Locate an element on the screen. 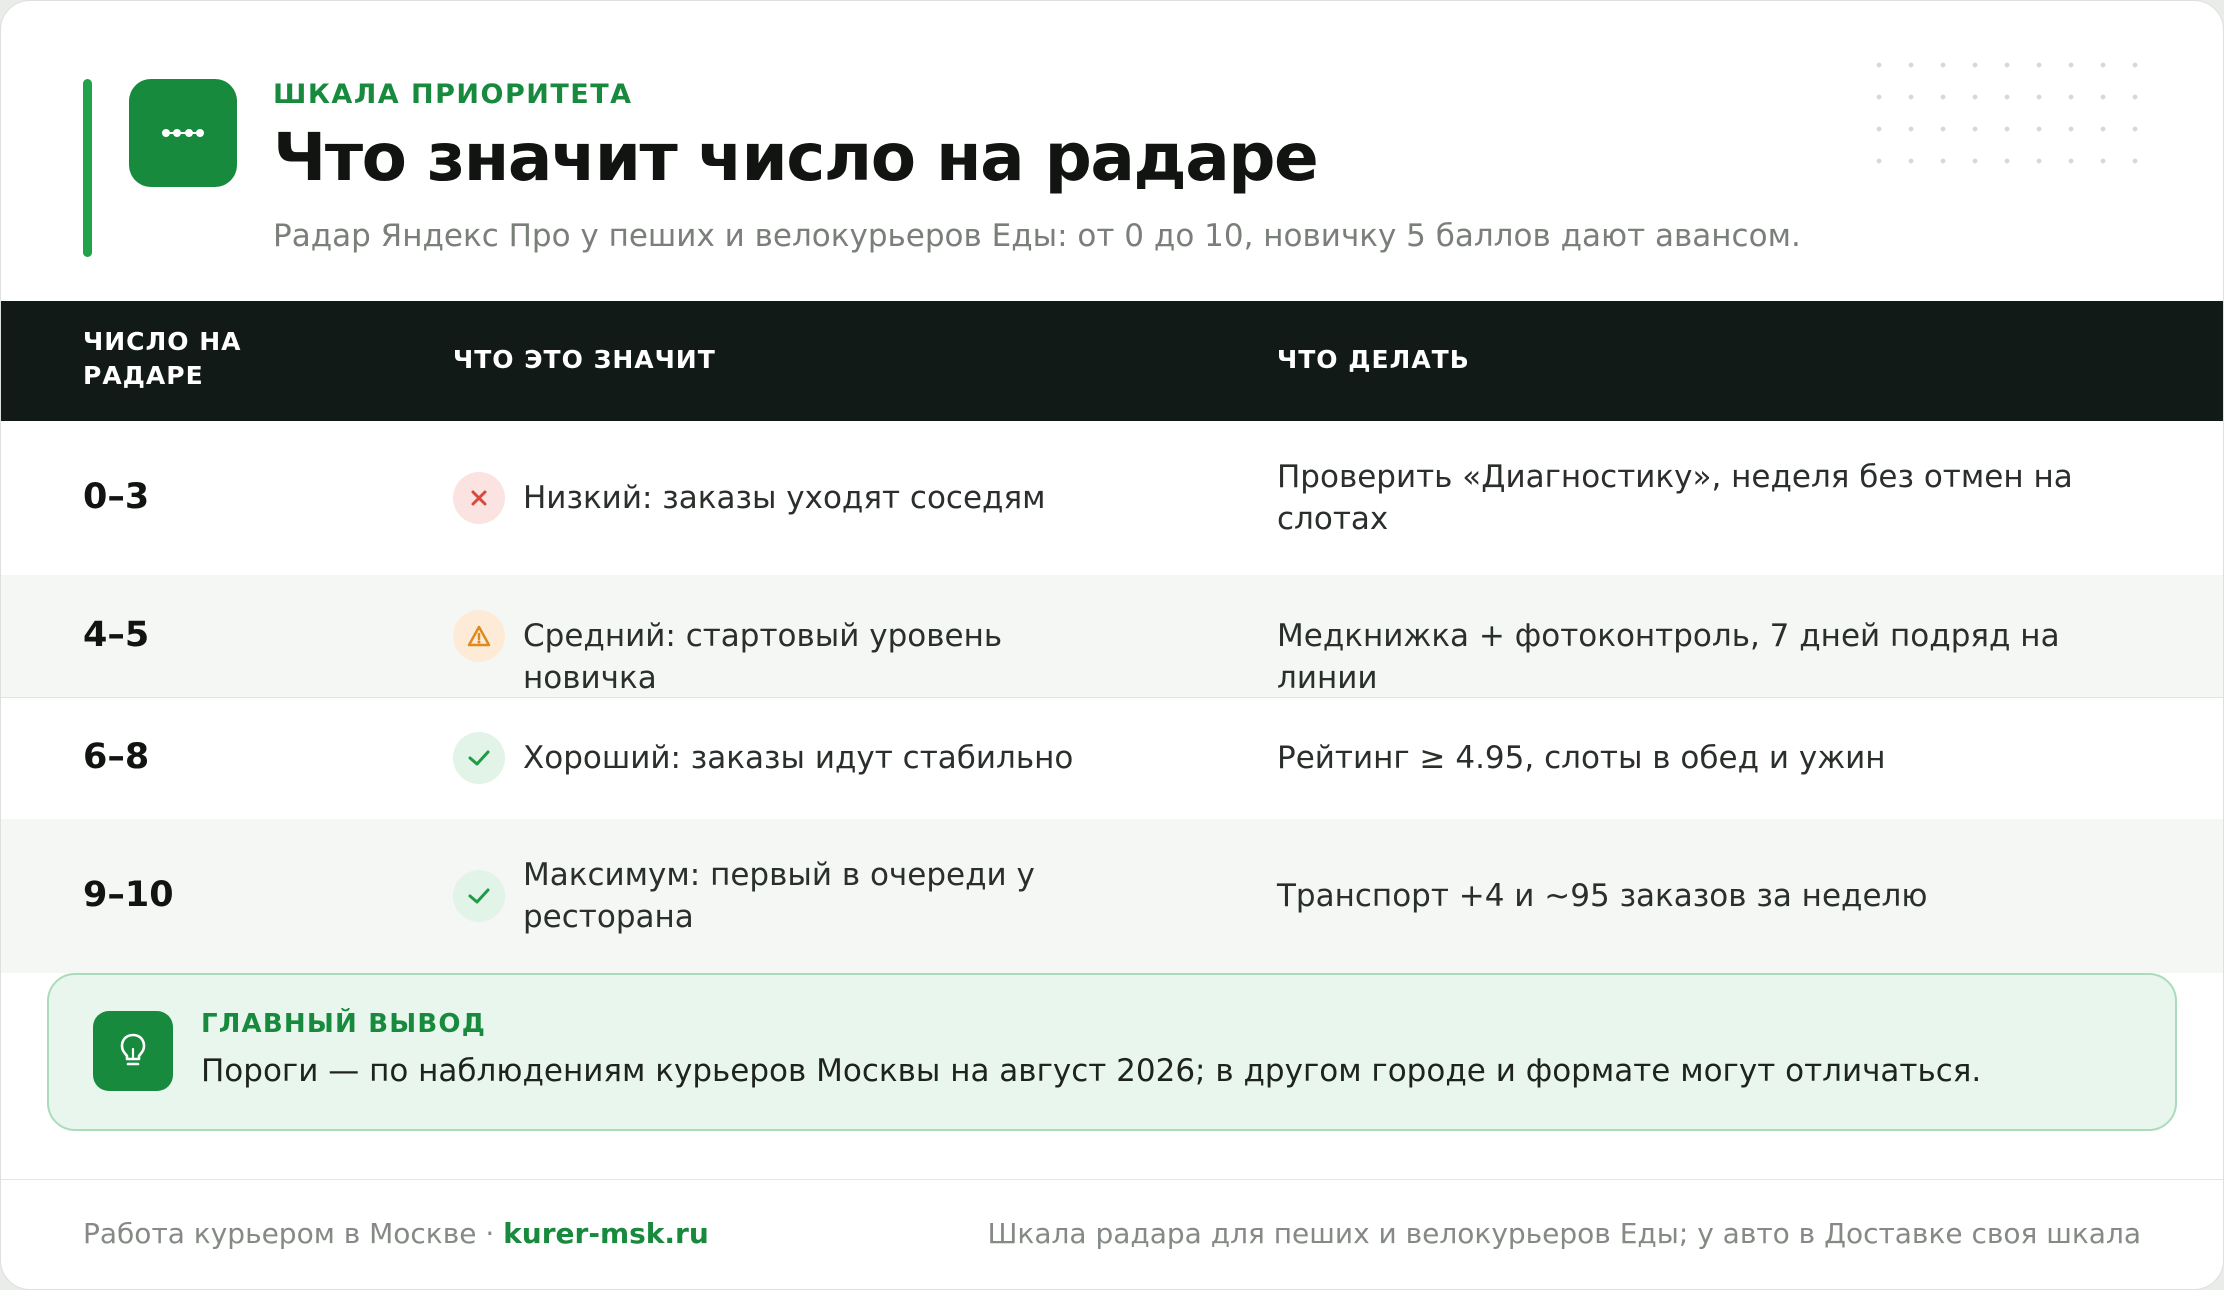  footer-left: Работа курьером в Москве · kurer-msk.ru is located at coordinates (396, 1233).